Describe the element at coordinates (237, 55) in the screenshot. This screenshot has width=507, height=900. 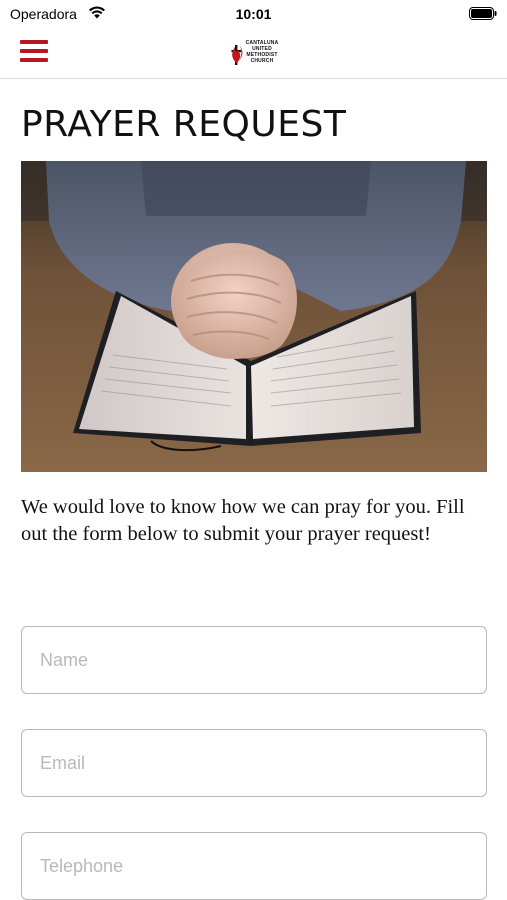
I see `cross-and-flame-icon` at that location.